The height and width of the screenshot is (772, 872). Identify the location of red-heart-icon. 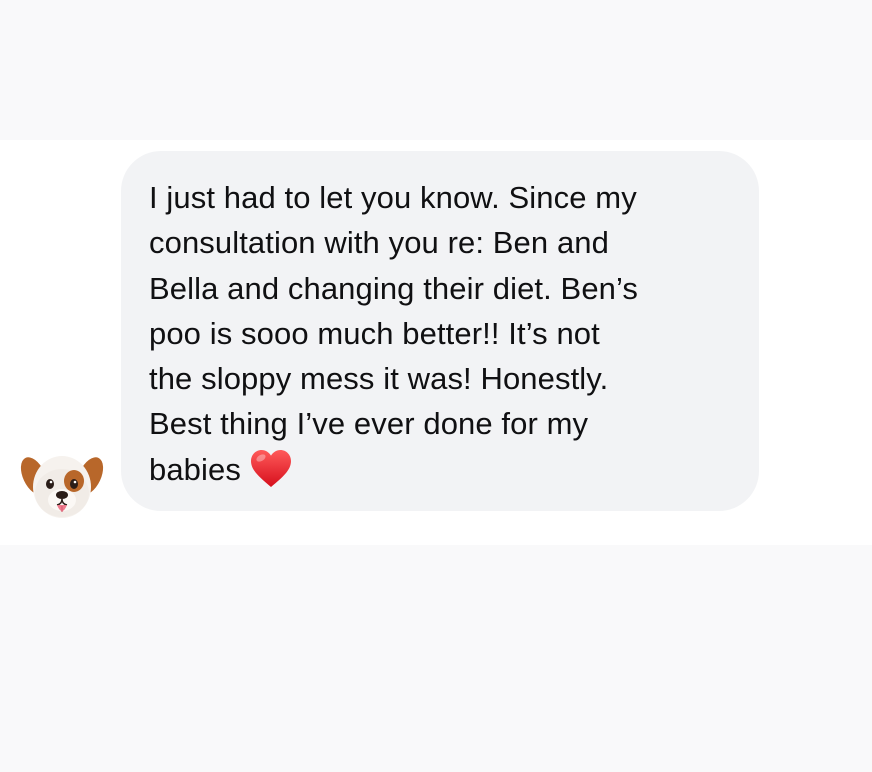
(270, 468).